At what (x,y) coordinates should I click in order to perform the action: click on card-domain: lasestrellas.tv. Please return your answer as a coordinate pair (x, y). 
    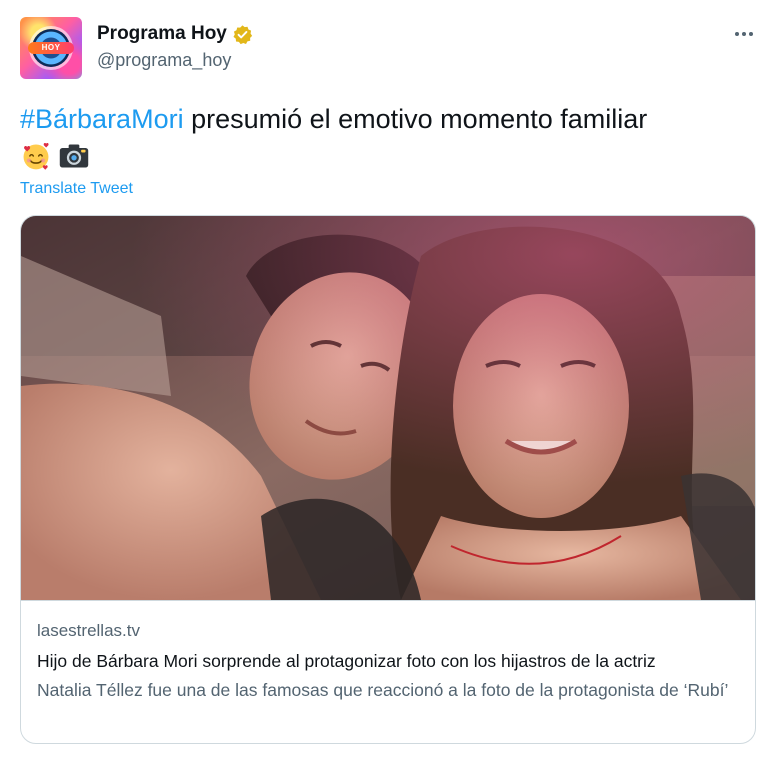
    Looking at the image, I should click on (88, 630).